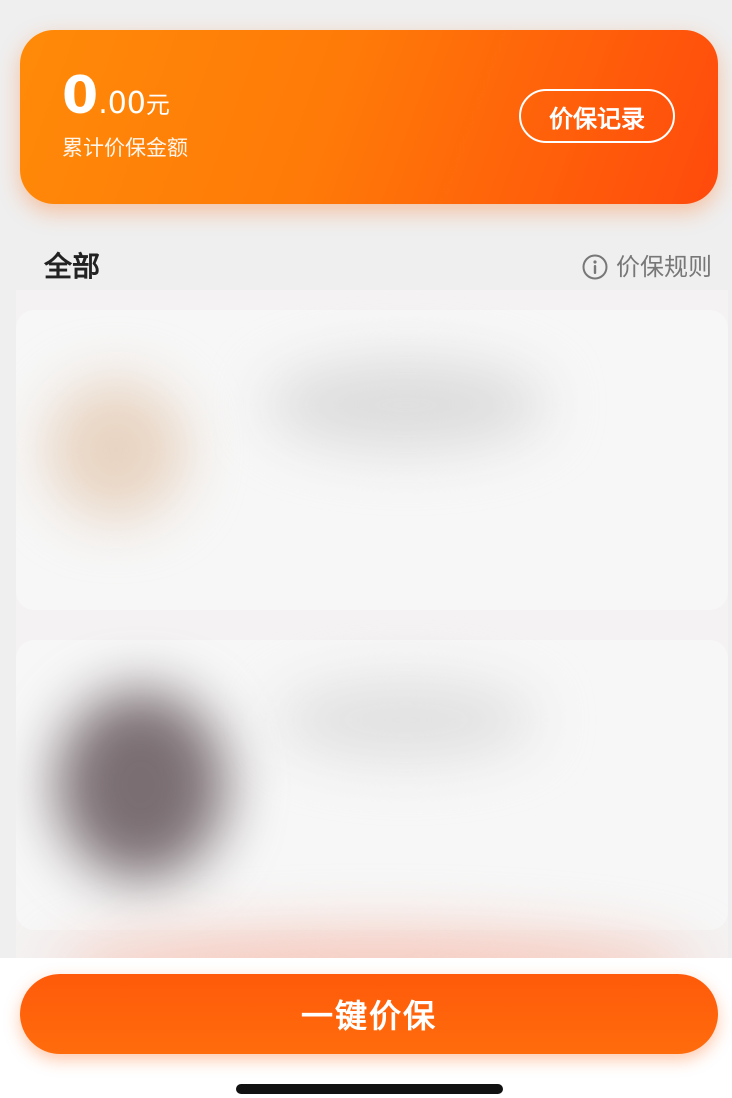  What do you see at coordinates (125, 148) in the screenshot?
I see `amount-label: 累计价保金额` at bounding box center [125, 148].